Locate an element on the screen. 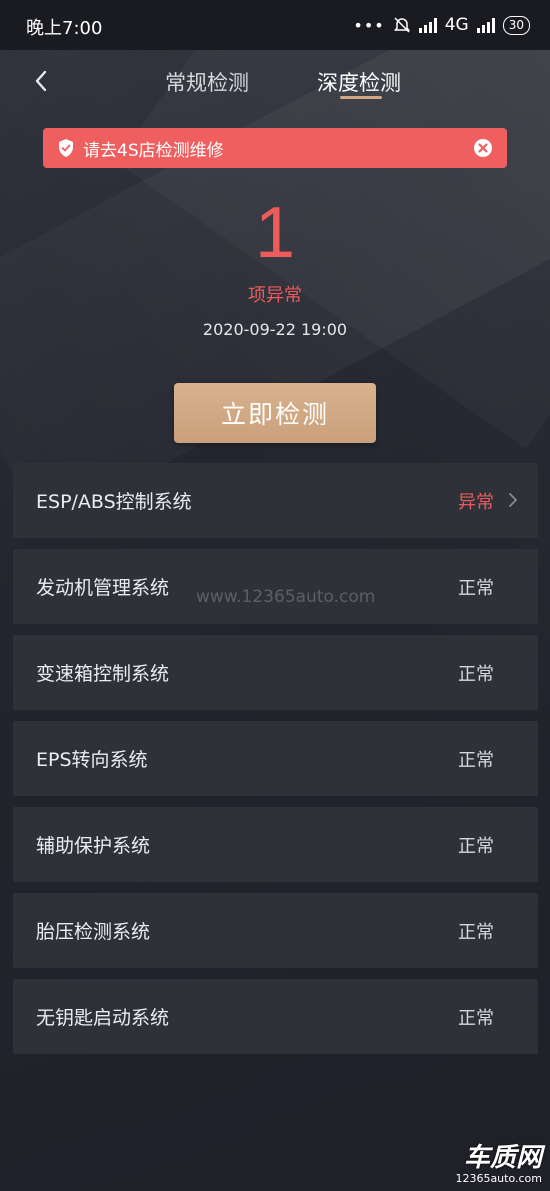 The image size is (550, 1191). alert-banner: 请去4S店检测维修 is located at coordinates (275, 148).